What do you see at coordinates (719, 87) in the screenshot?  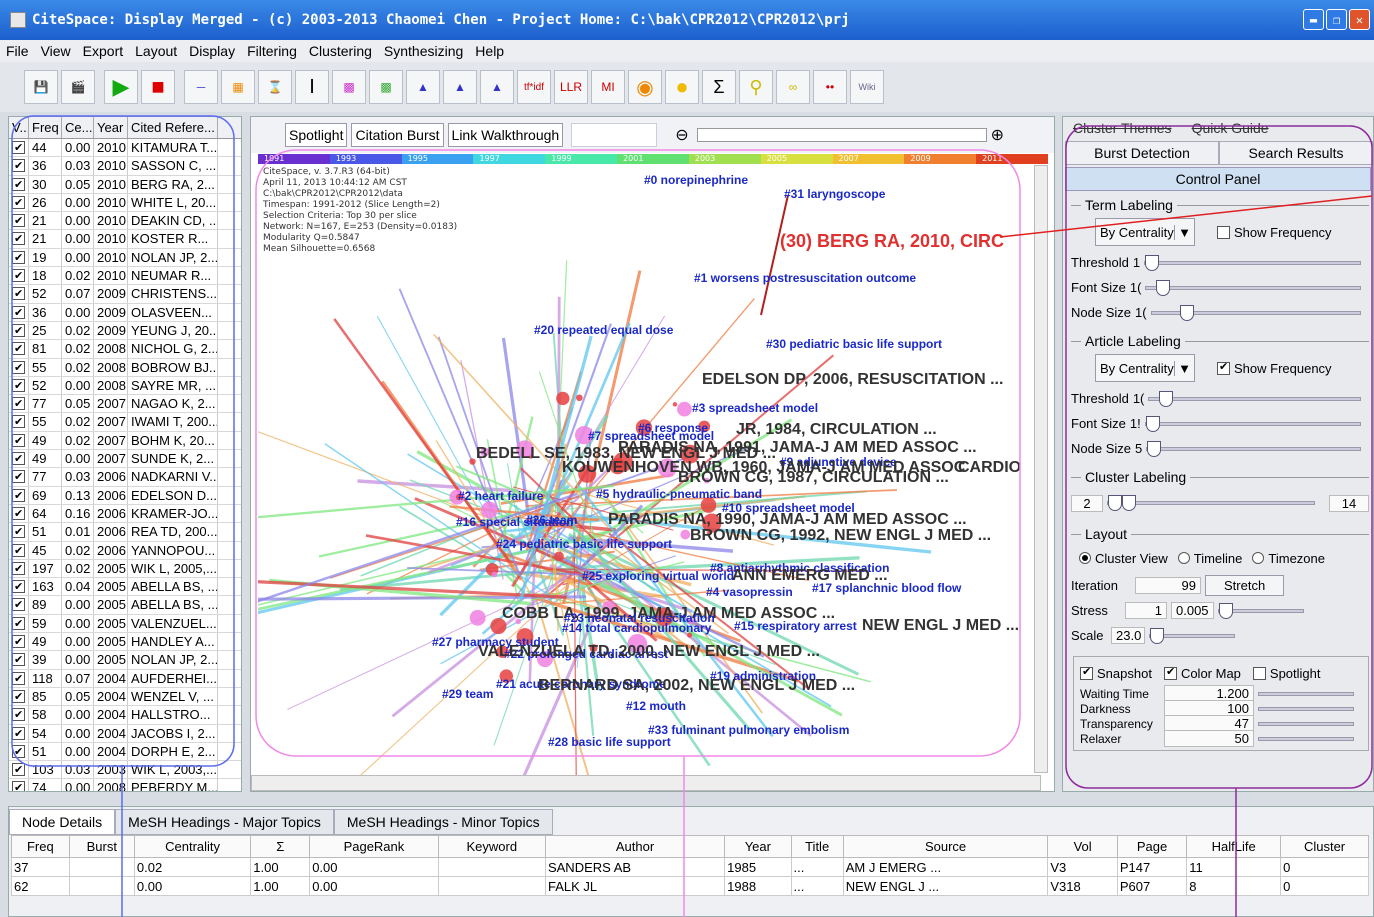 I see `sigma-button: Σ` at bounding box center [719, 87].